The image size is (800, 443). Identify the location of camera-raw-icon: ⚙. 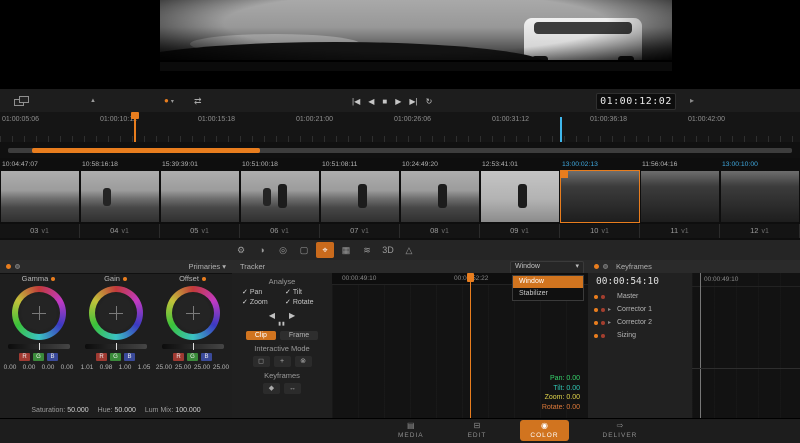
(241, 250).